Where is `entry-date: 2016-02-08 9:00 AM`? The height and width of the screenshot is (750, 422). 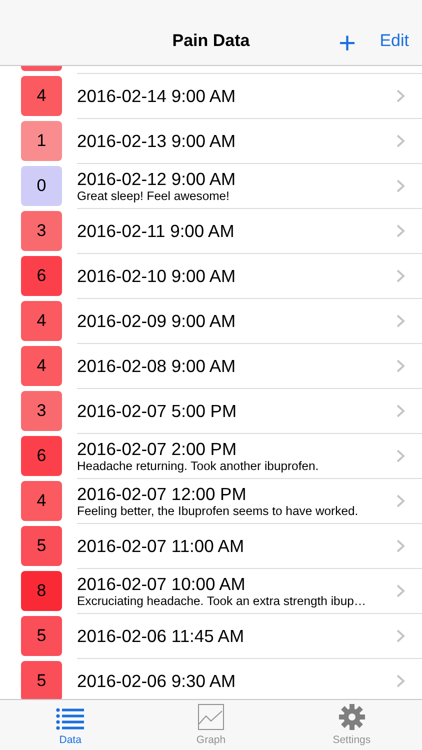 entry-date: 2016-02-08 9:00 AM is located at coordinates (156, 366).